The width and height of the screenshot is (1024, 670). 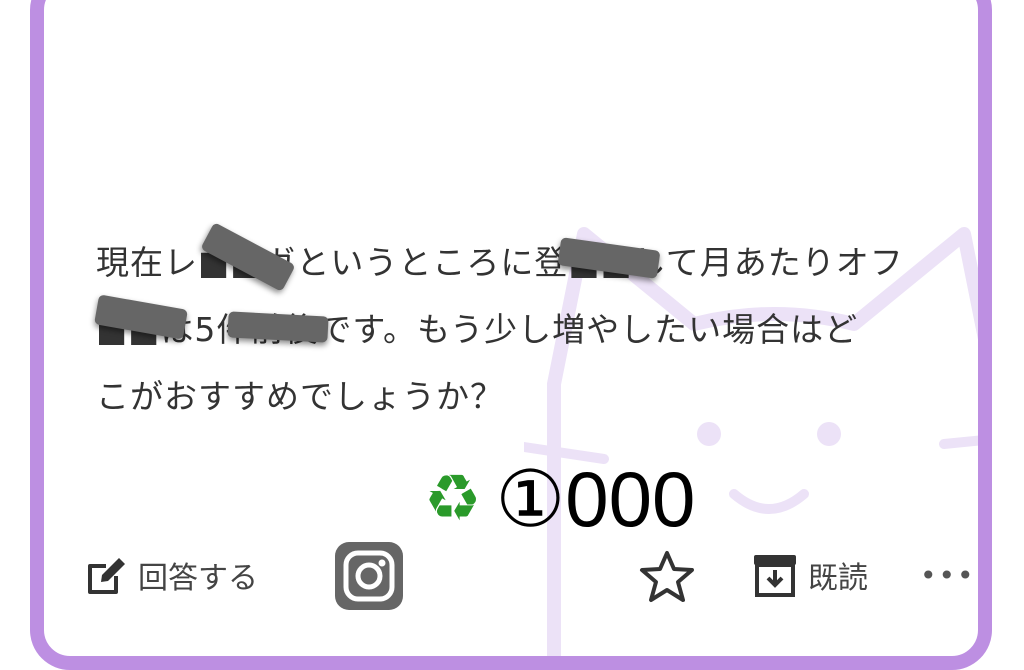 I want to click on more-icon: •••, so click(x=948, y=575).